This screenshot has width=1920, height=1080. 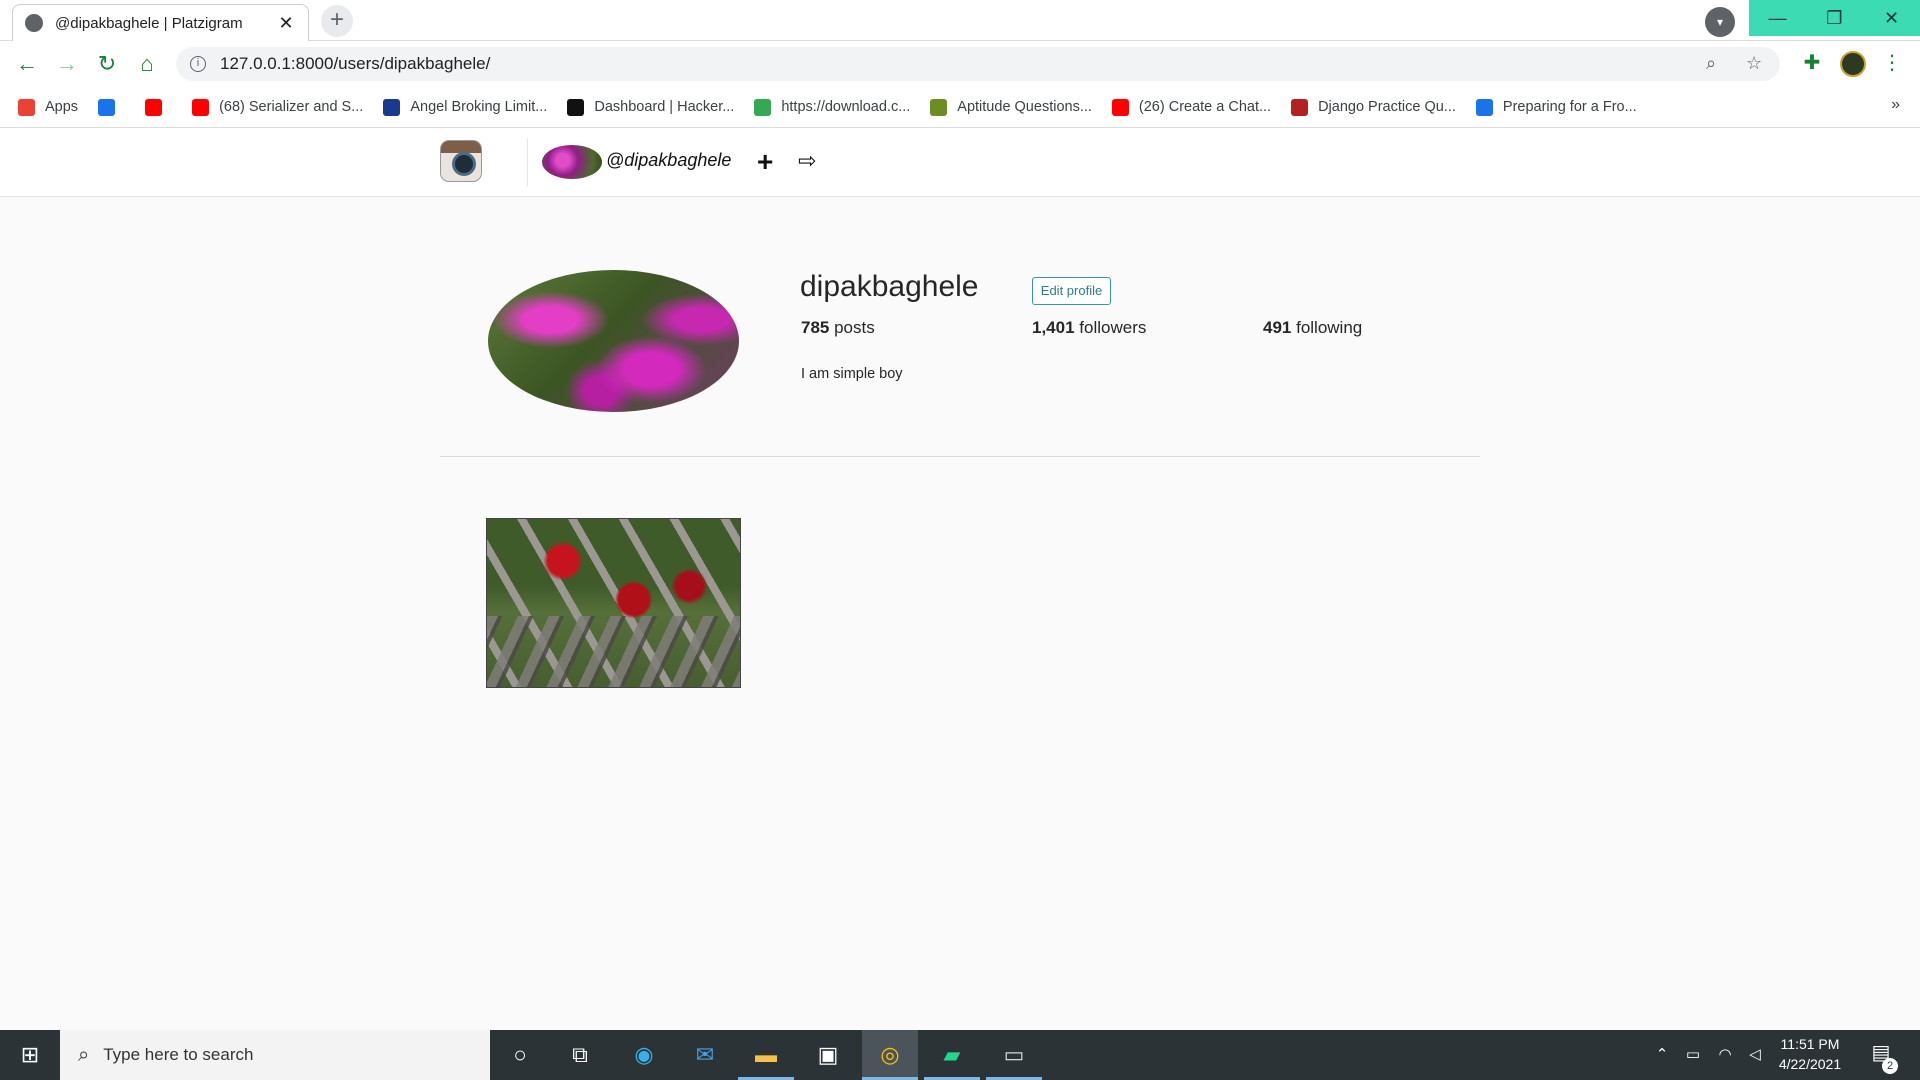 I want to click on action-center-icon: ▤ 2, so click(x=1882, y=1057).